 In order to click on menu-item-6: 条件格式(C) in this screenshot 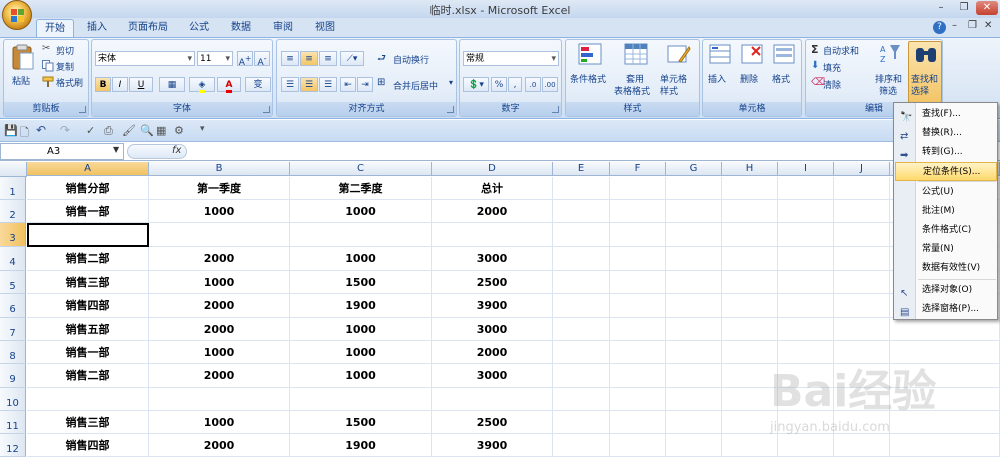, I will do `click(946, 230)`.